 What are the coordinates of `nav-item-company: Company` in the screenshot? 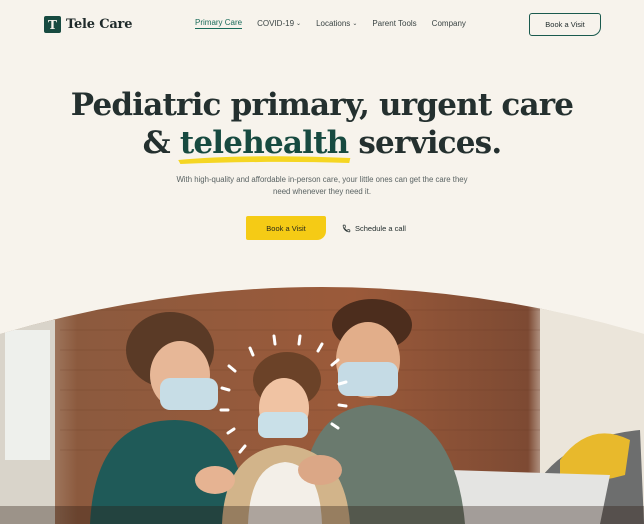 It's located at (449, 23).